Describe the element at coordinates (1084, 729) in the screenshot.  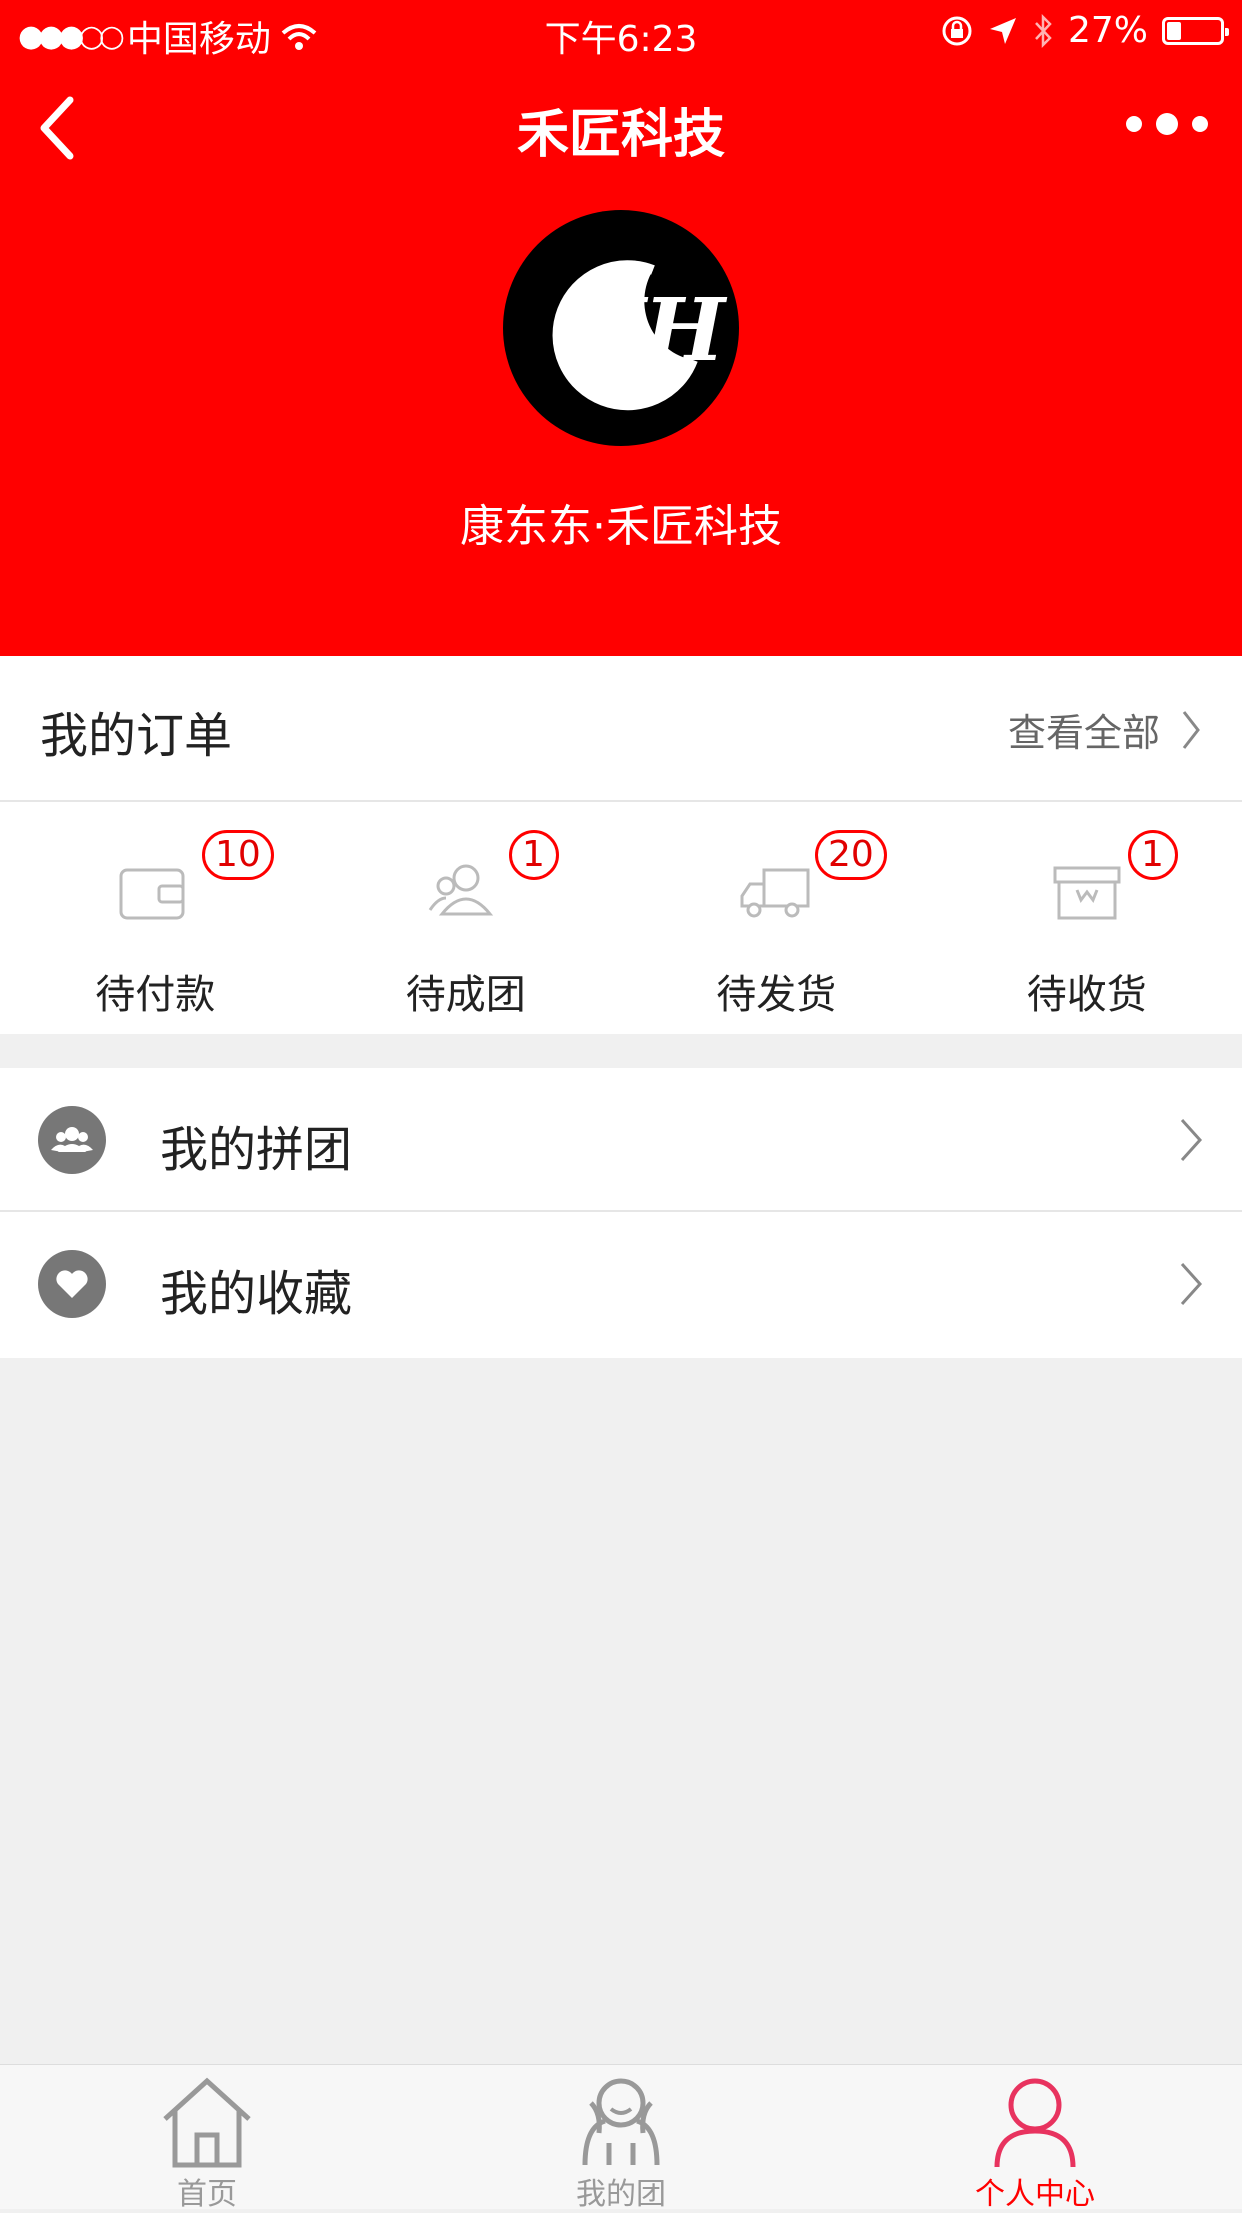
I see `view-all-label: 查看全部` at that location.